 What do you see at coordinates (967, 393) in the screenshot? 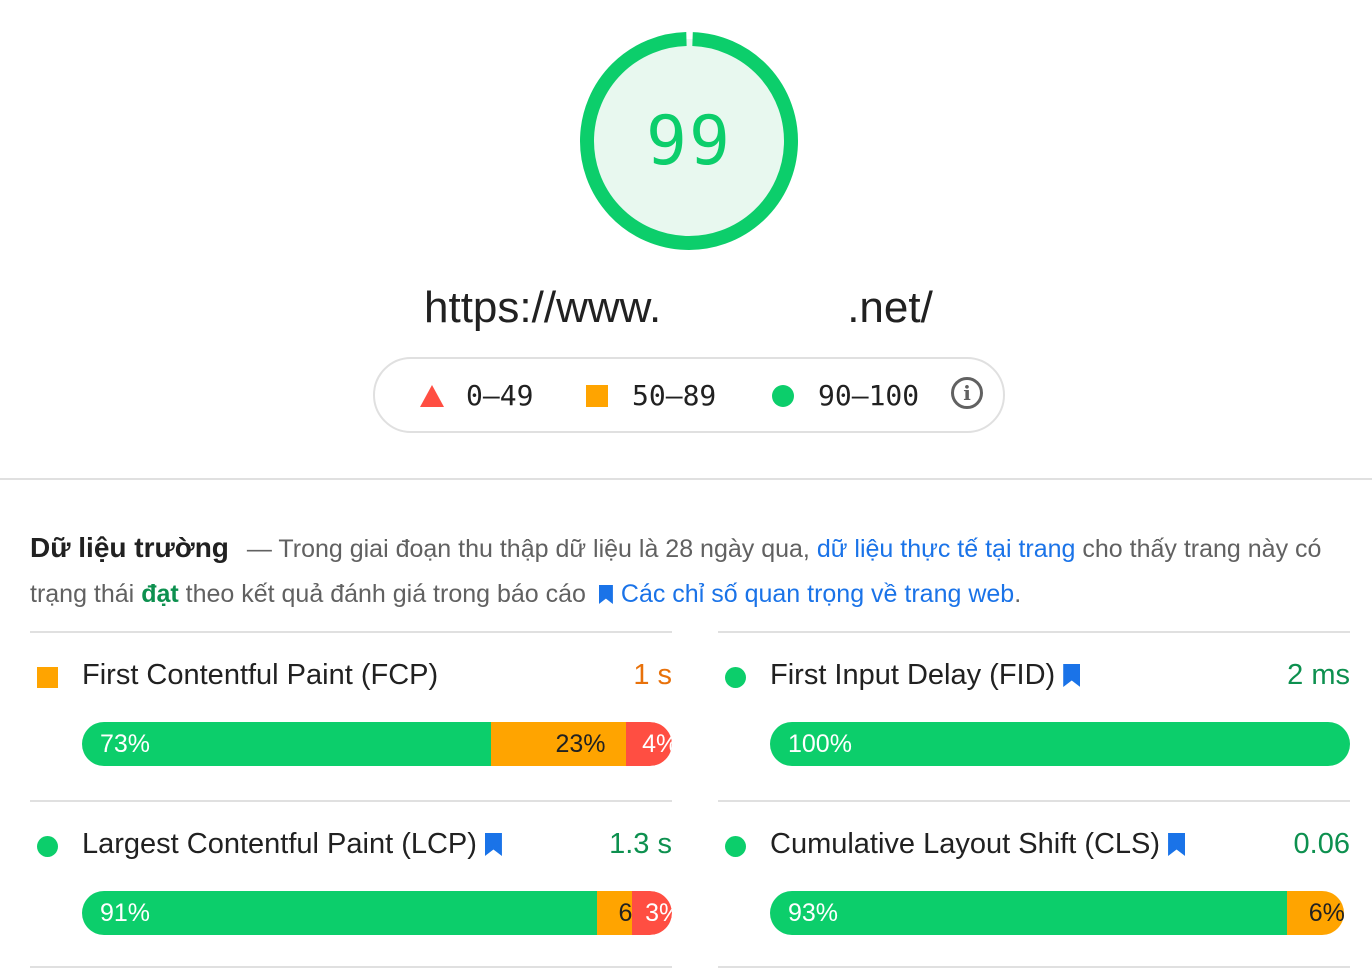
I see `info-icon: i` at bounding box center [967, 393].